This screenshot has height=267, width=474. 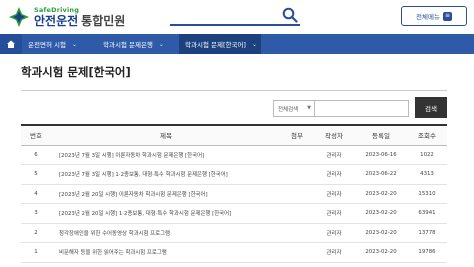 What do you see at coordinates (381, 174) in the screenshot?
I see `row-date: 2023-06-22` at bounding box center [381, 174].